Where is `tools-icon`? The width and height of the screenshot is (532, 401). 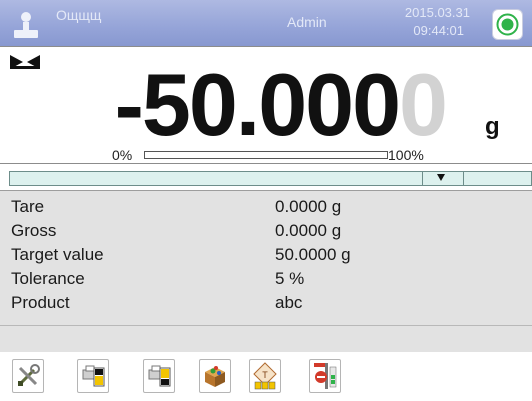 tools-icon is located at coordinates (29, 375).